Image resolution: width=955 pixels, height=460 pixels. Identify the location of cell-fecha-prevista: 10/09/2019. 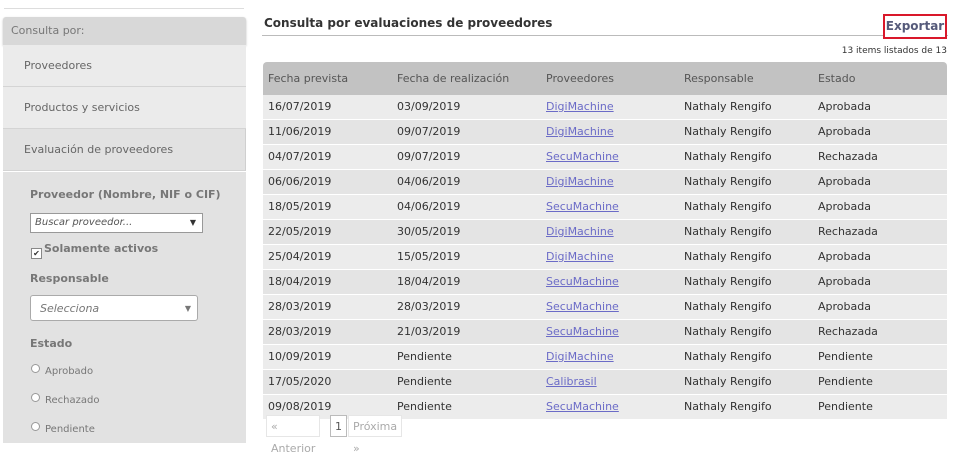
(300, 356).